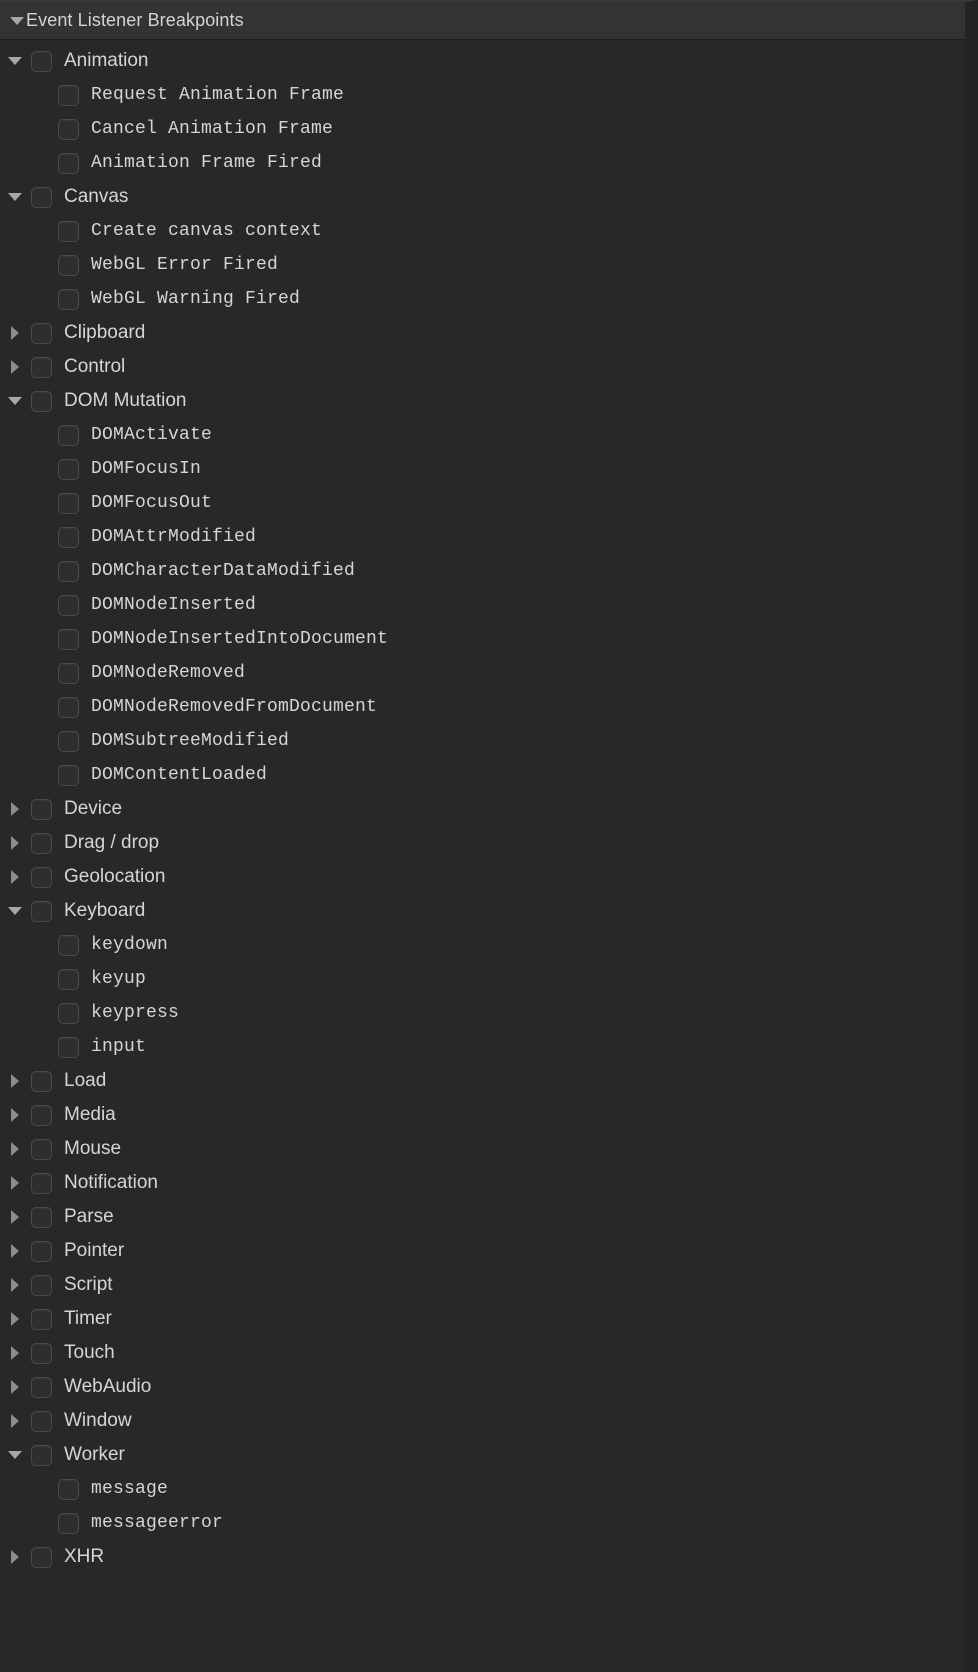 This screenshot has height=1672, width=978. Describe the element at coordinates (482, 163) in the screenshot. I see `tree-event-row: Animation Frame Fired` at that location.